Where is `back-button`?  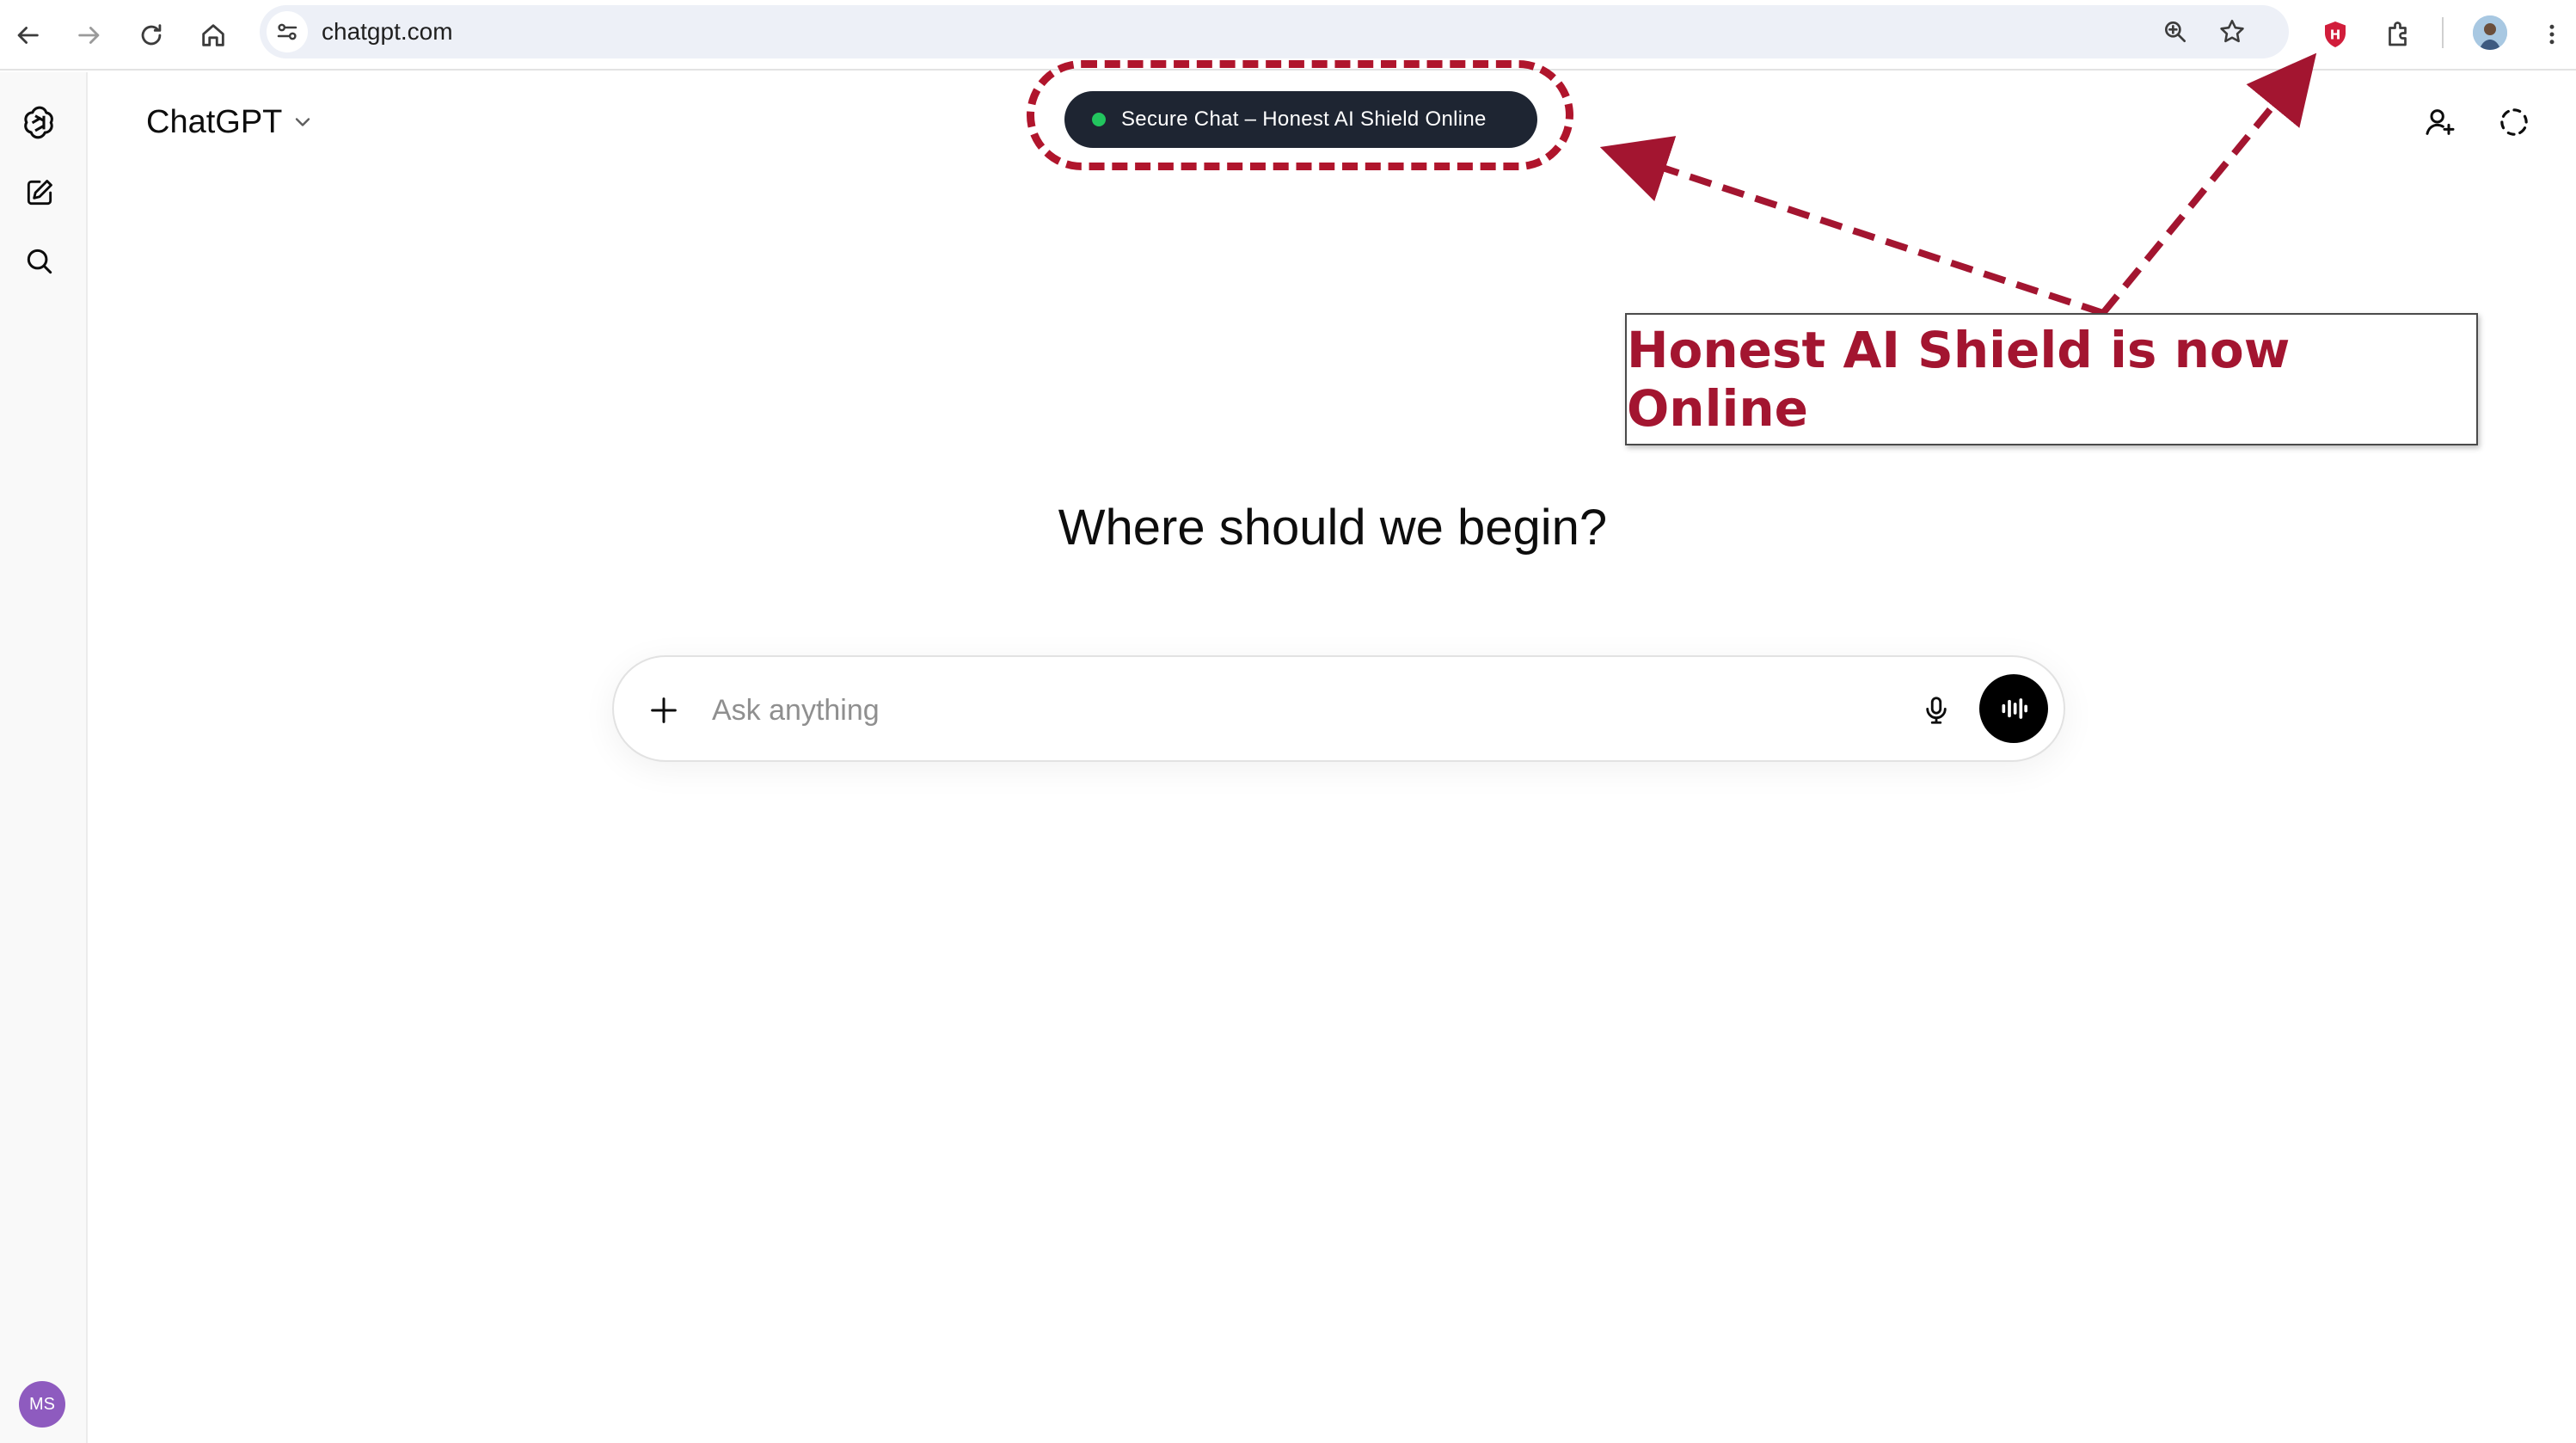
back-button is located at coordinates (27, 35).